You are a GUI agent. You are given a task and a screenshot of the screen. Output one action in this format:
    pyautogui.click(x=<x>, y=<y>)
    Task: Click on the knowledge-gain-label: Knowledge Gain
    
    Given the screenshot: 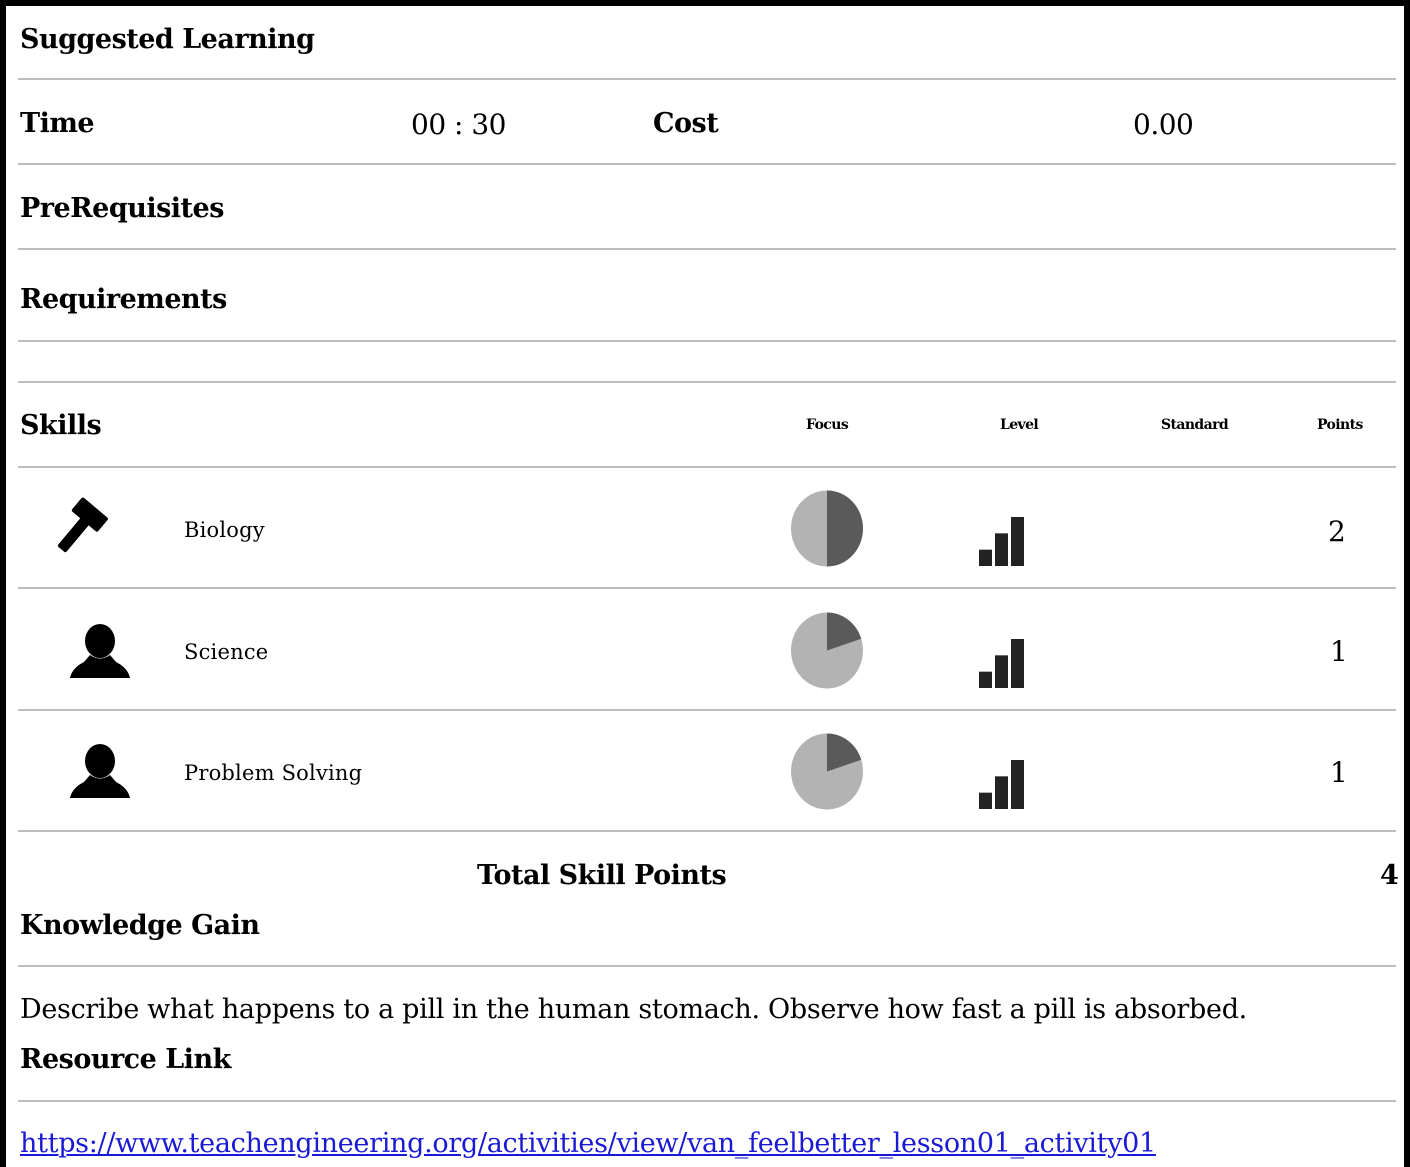 What is the action you would take?
    pyautogui.click(x=140, y=925)
    